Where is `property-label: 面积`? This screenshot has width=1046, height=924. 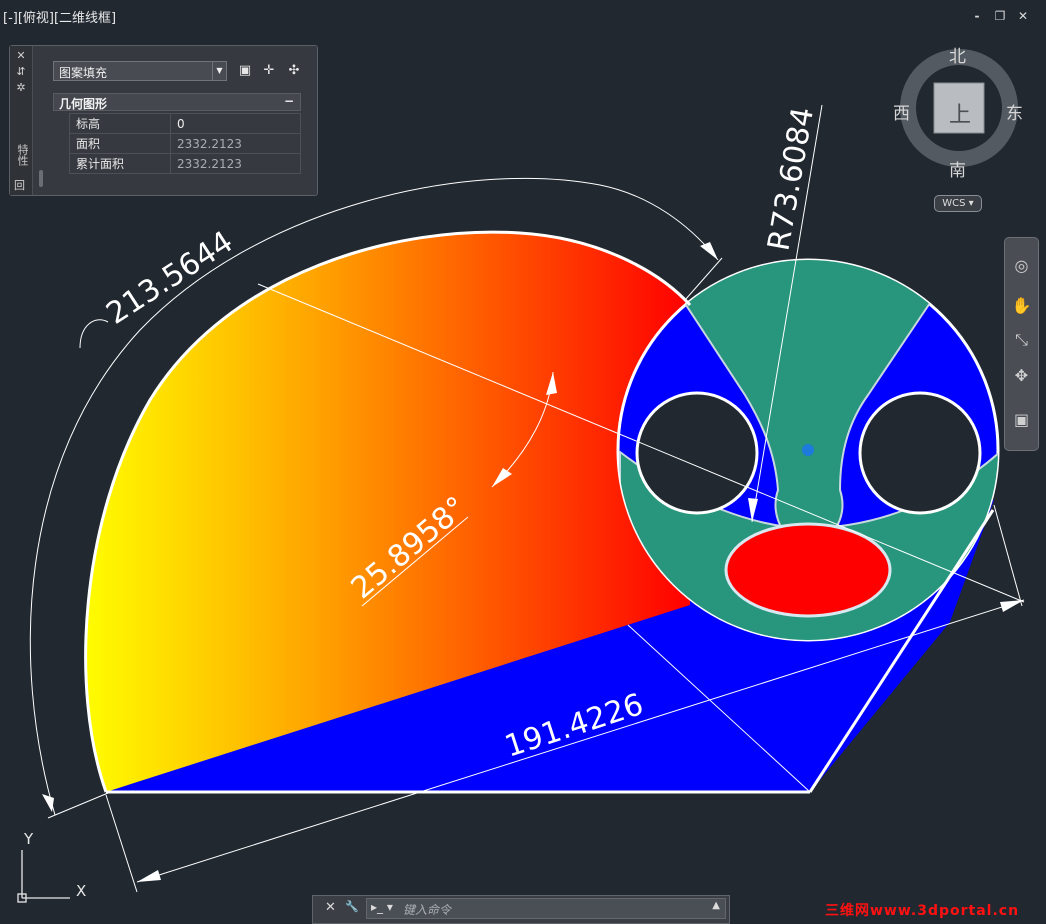
property-label: 面积 is located at coordinates (120, 143).